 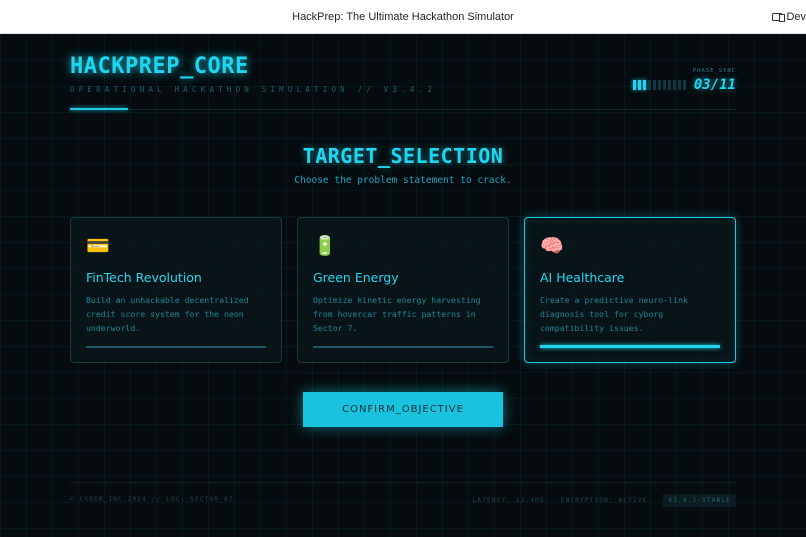 What do you see at coordinates (796, 17) in the screenshot?
I see `device-toggle-label: Dev` at bounding box center [796, 17].